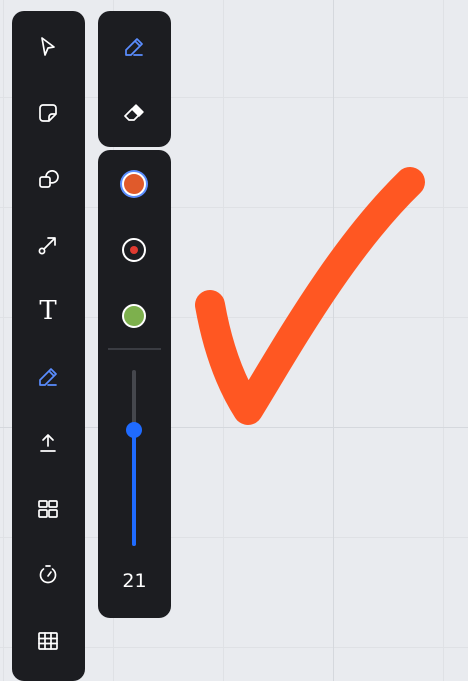 This screenshot has height=681, width=468. I want to click on text-icon: T, so click(48, 311).